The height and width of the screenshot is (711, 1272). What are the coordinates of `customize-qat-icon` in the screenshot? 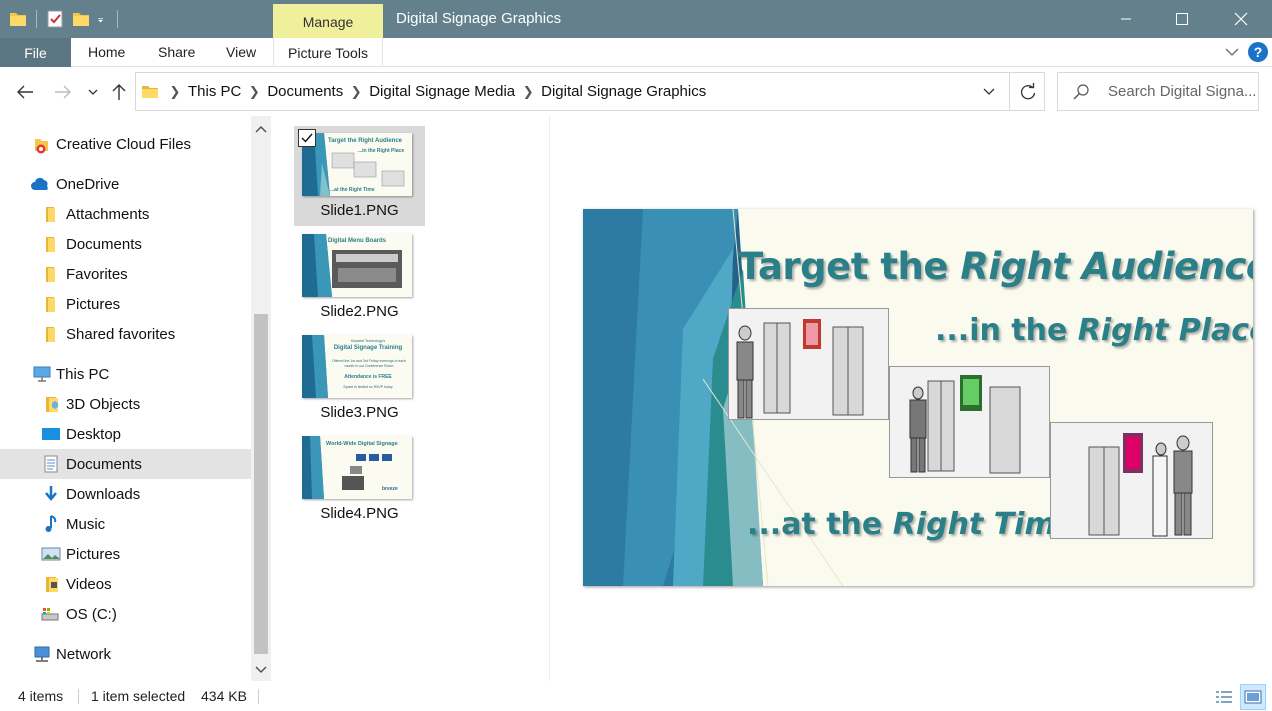 It's located at (103, 19).